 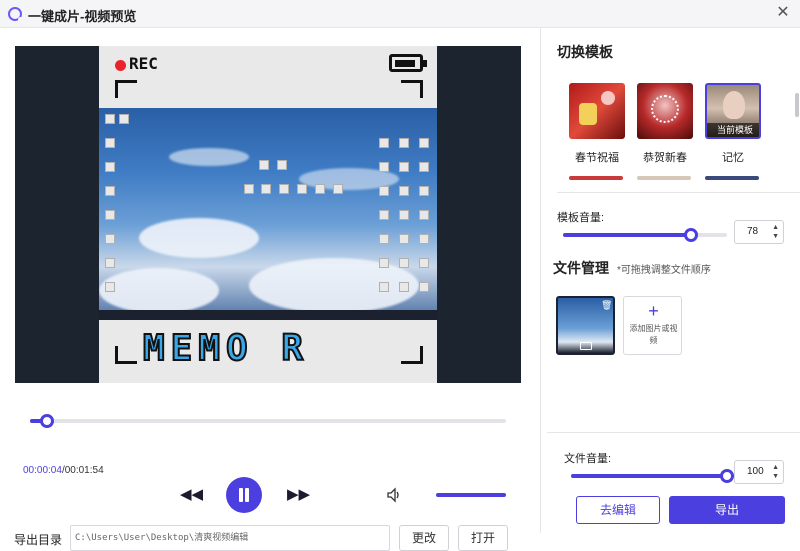 What do you see at coordinates (191, 495) in the screenshot?
I see `rewind-icon: ◀◀` at bounding box center [191, 495].